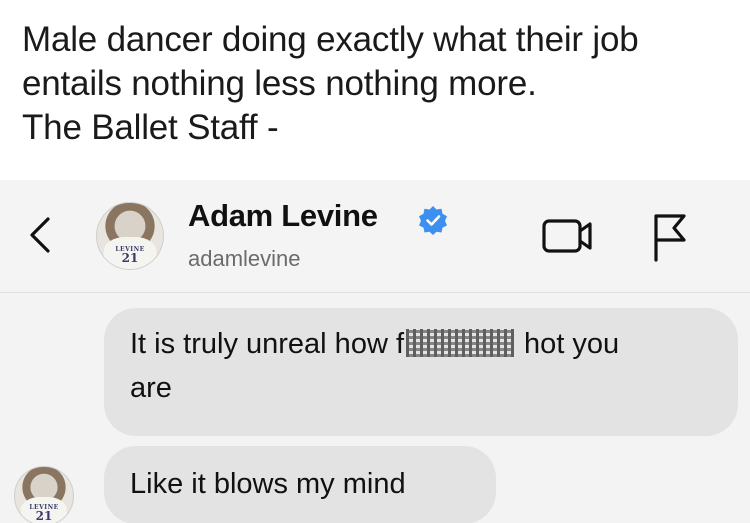  I want to click on video-camera-icon, so click(569, 236).